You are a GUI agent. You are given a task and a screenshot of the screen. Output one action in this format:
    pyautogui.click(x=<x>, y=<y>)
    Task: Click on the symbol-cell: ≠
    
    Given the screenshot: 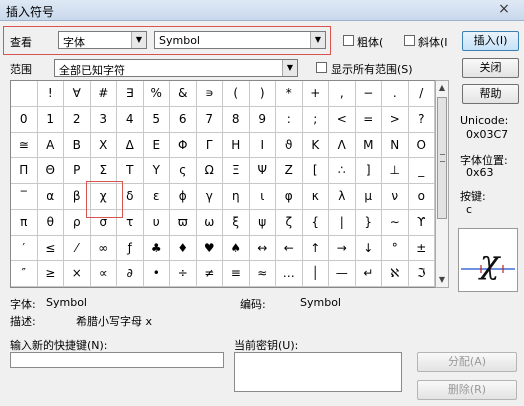 What is the action you would take?
    pyautogui.click(x=209, y=274)
    